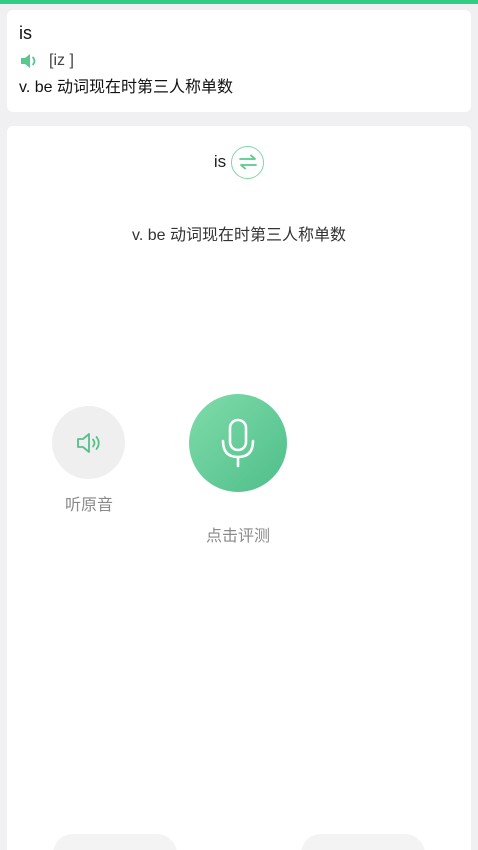 The image size is (478, 850). What do you see at coordinates (30, 61) in the screenshot?
I see `speaker-filled-icon` at bounding box center [30, 61].